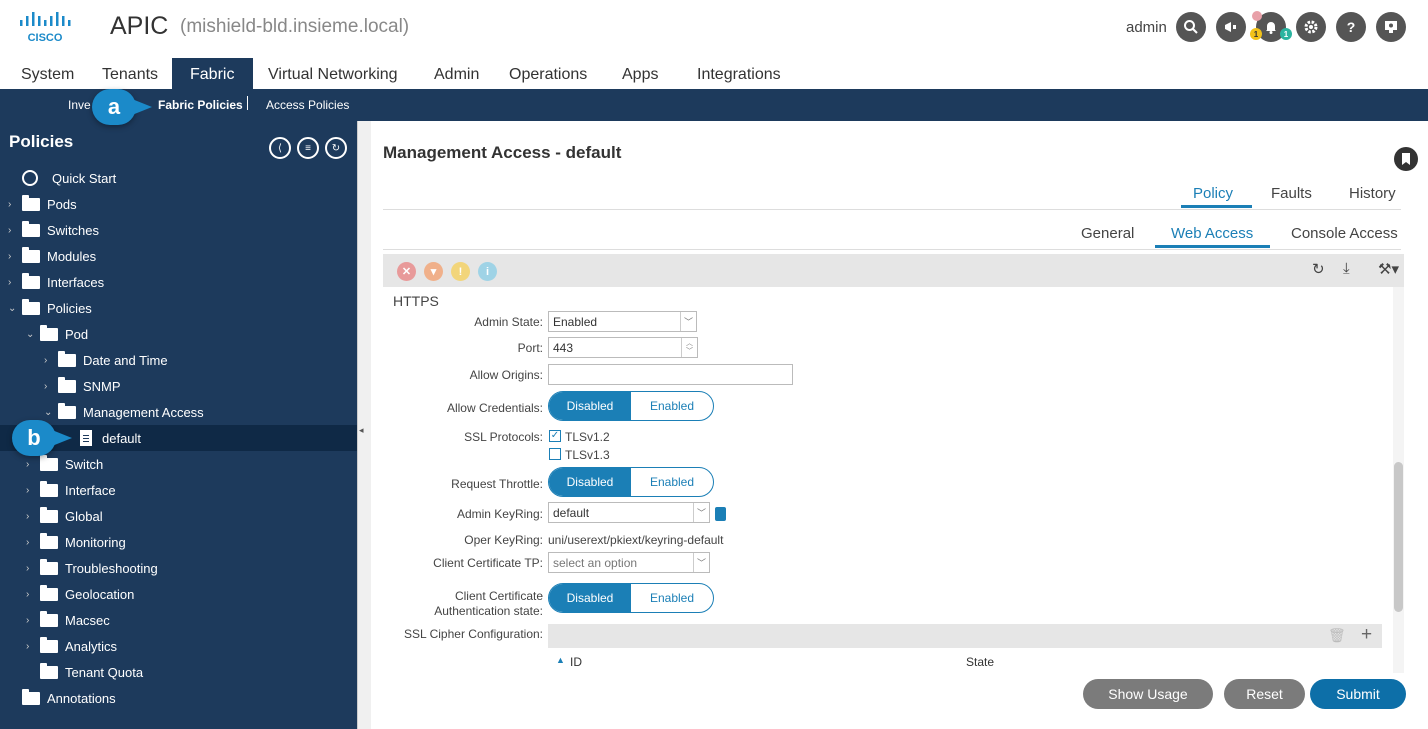 The width and height of the screenshot is (1428, 729). What do you see at coordinates (1213, 193) in the screenshot?
I see `tab-policy: Policy` at bounding box center [1213, 193].